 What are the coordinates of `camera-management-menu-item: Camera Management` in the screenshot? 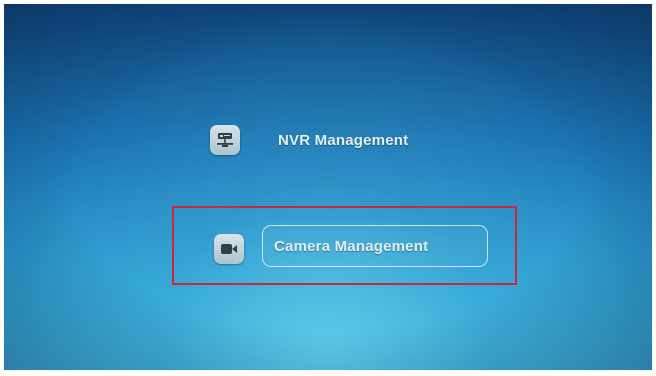 It's located at (375, 246).